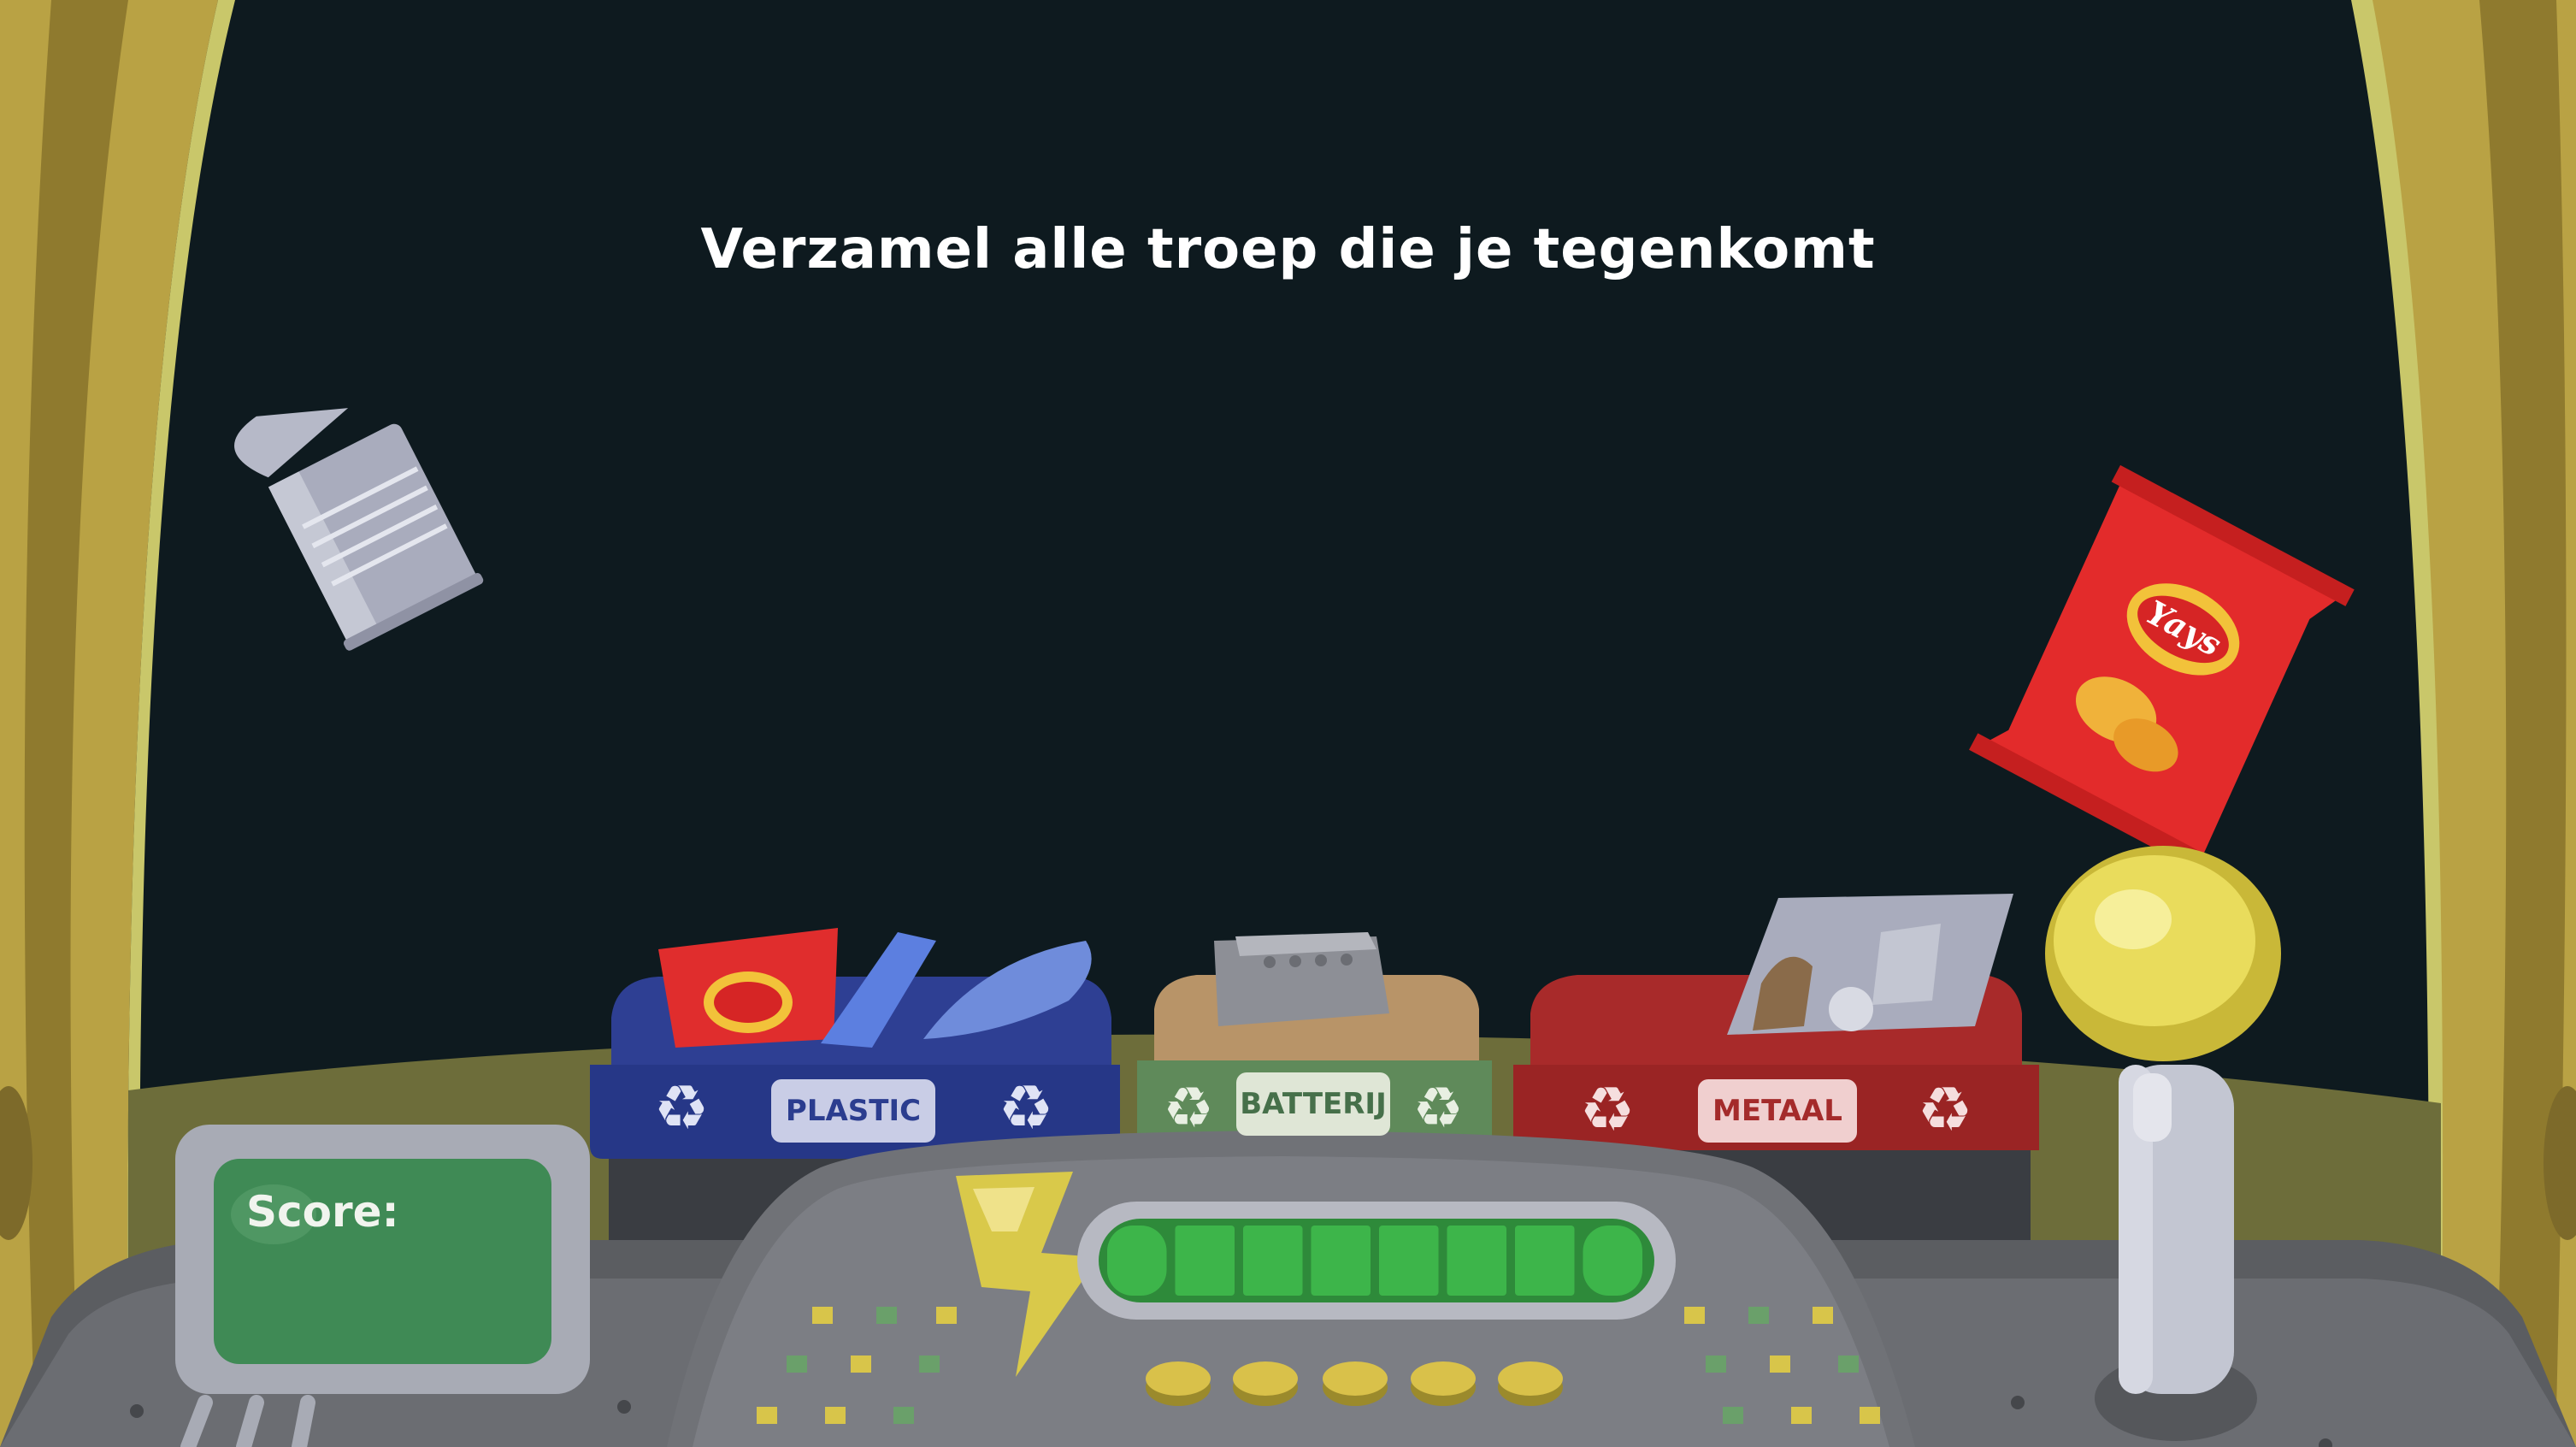 The image size is (2576, 1447). What do you see at coordinates (1778, 1111) in the screenshot?
I see `bin-label-metaal: METAAL` at bounding box center [1778, 1111].